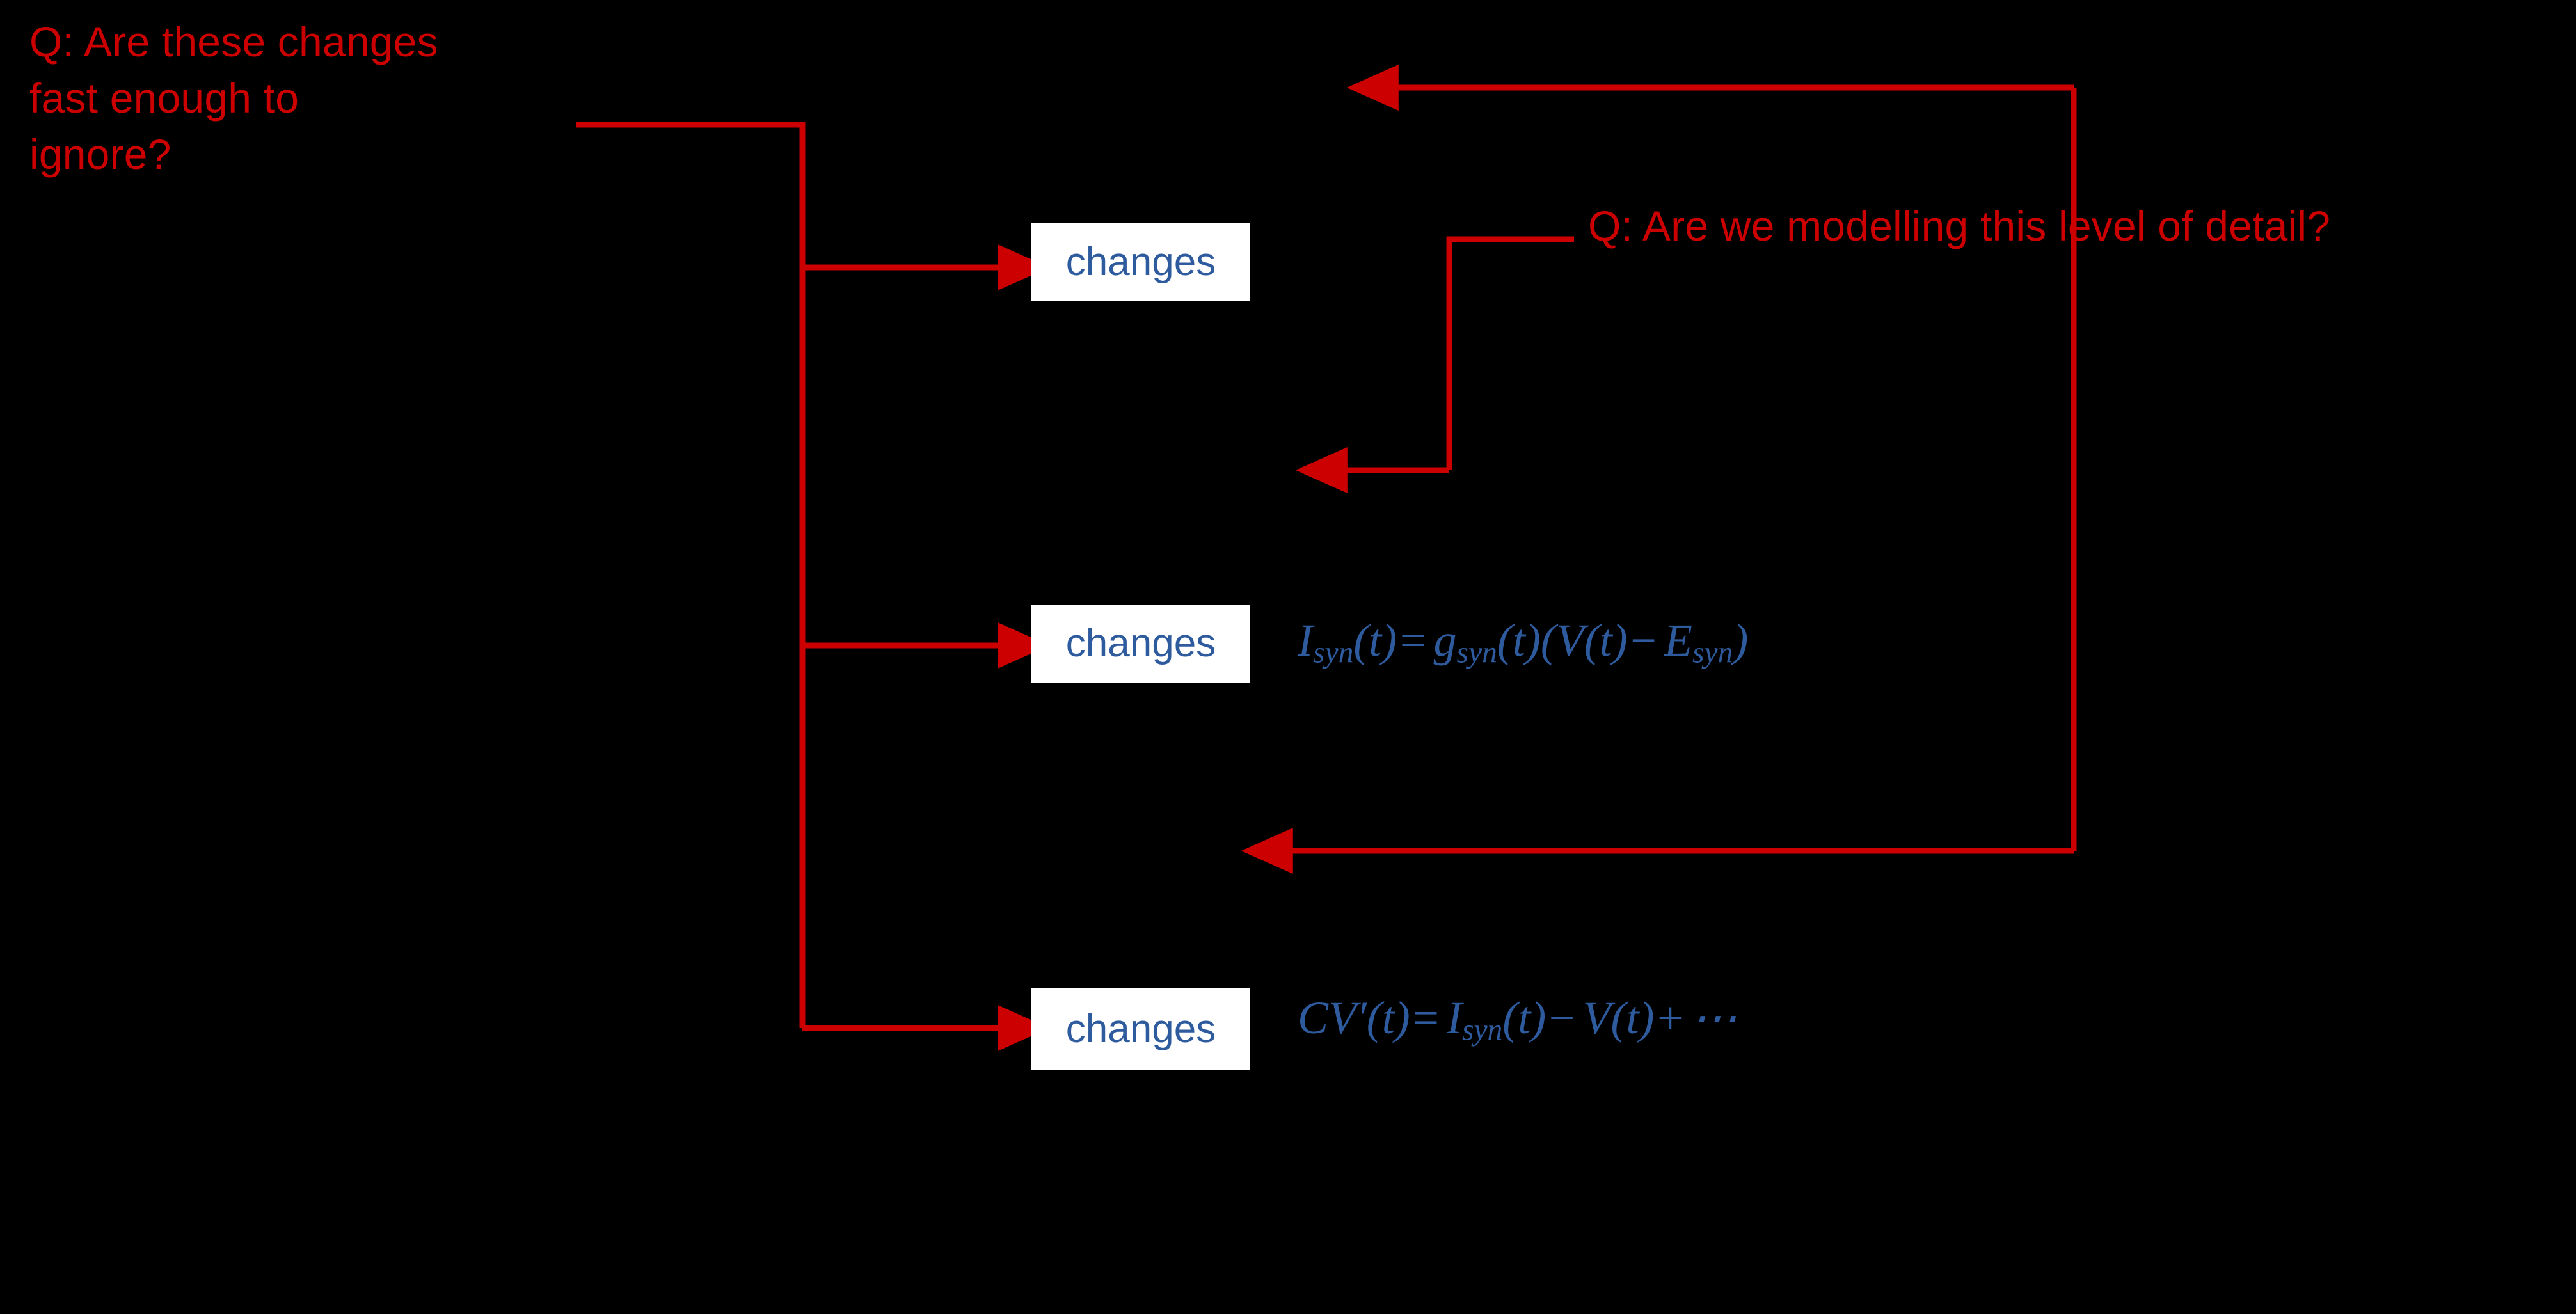 This screenshot has width=2576, height=1314. Describe the element at coordinates (1482, 1030) in the screenshot. I see `eq2-i-sub: syn` at that location.